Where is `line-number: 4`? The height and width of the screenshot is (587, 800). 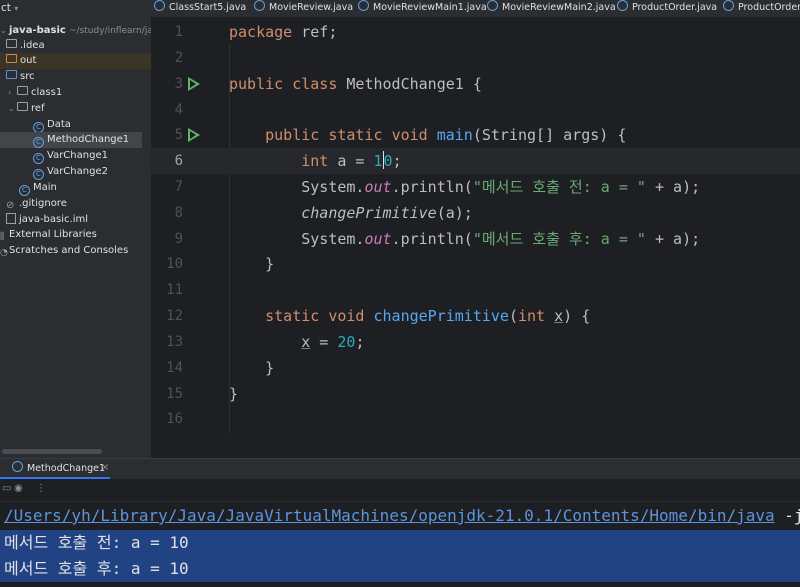
line-number: 4 is located at coordinates (178, 110).